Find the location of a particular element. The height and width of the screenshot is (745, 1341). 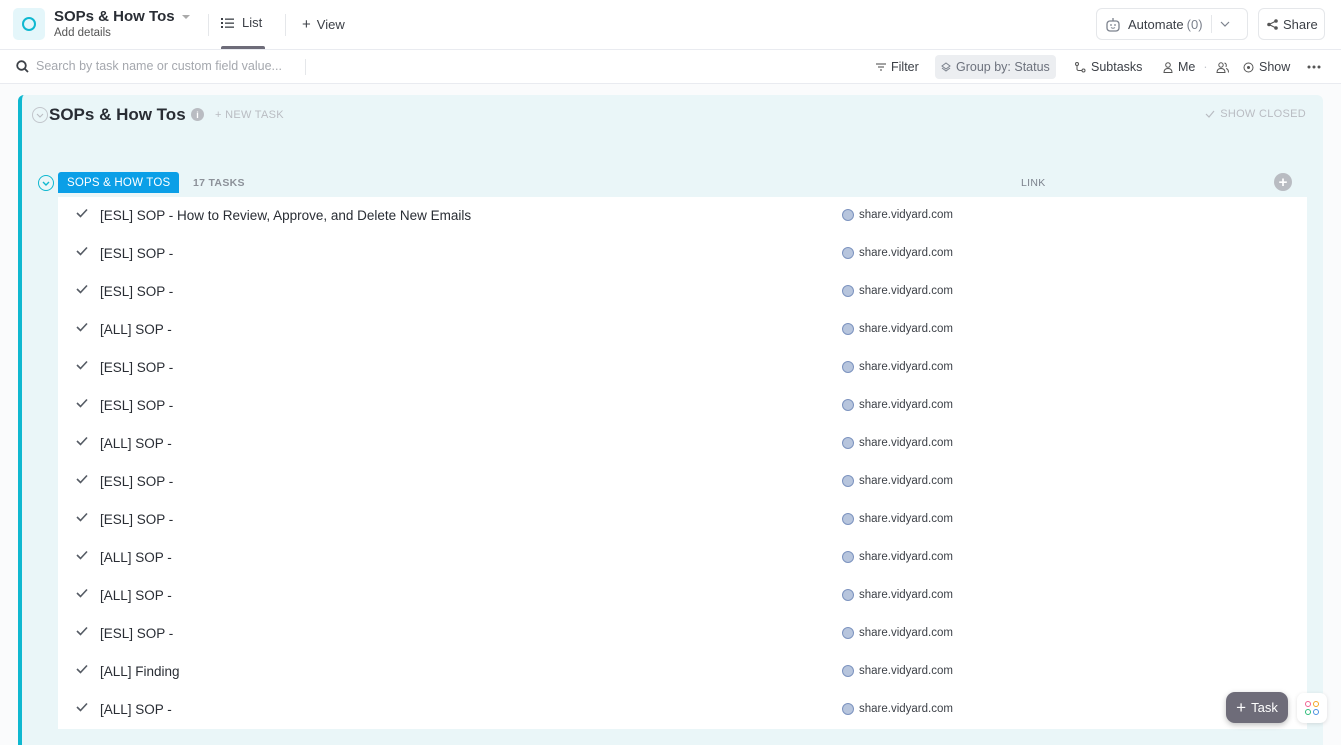

me-label: Me is located at coordinates (1187, 67).